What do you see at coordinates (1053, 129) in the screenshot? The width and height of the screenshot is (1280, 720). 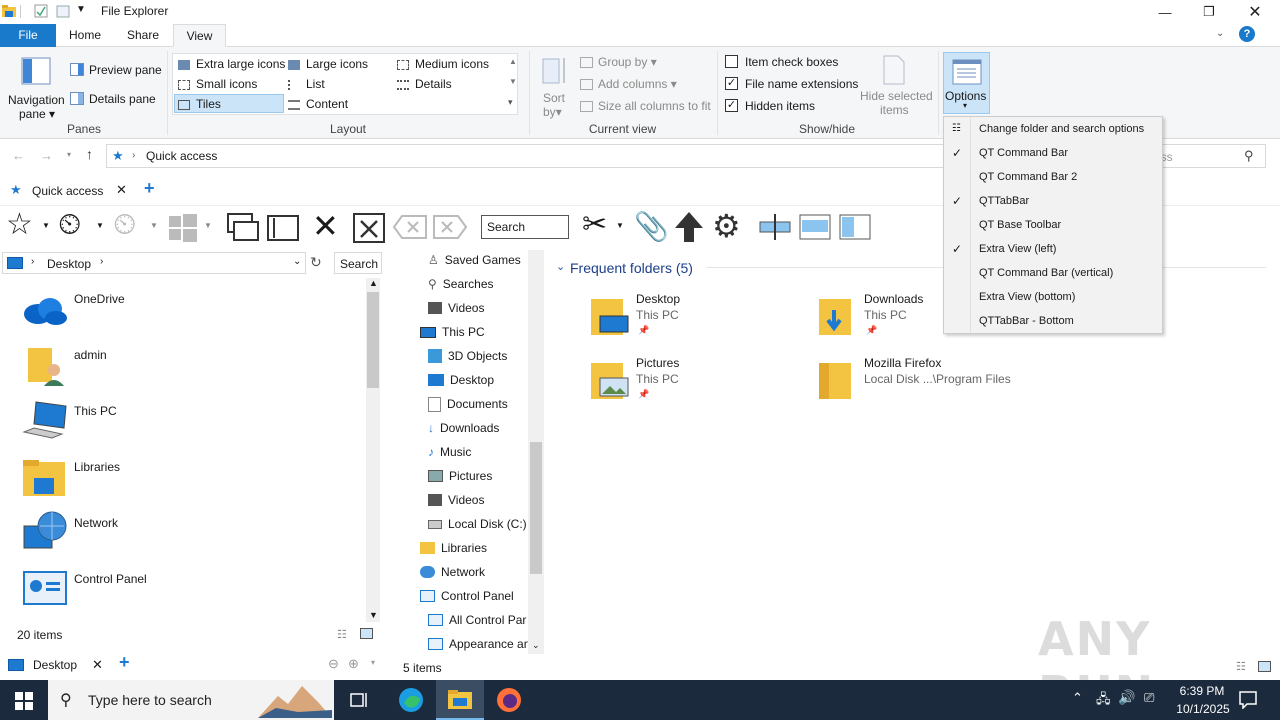 I see `menu-item-folder-options: ☷ Change folder and search options` at bounding box center [1053, 129].